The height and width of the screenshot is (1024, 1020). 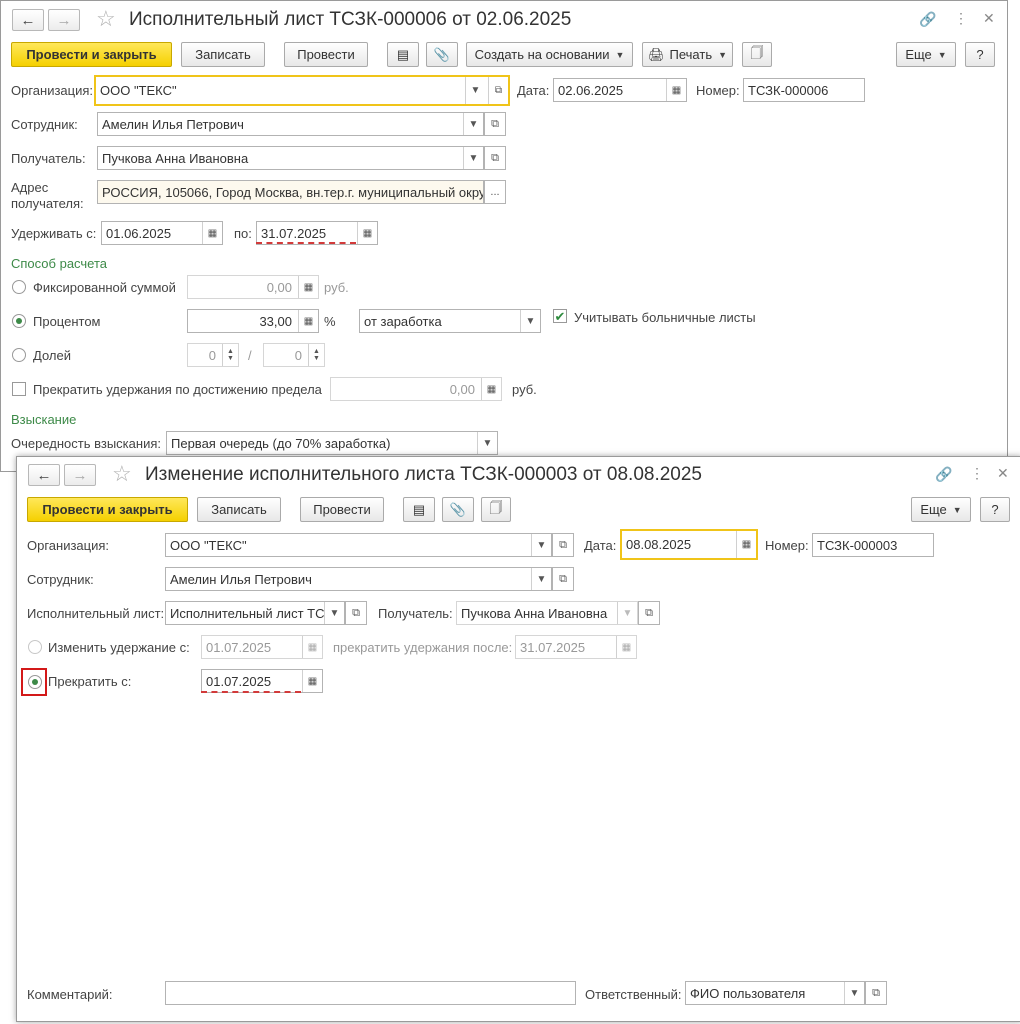 What do you see at coordinates (450, 321) in the screenshot?
I see `percent-base-select: от заработка ▼` at bounding box center [450, 321].